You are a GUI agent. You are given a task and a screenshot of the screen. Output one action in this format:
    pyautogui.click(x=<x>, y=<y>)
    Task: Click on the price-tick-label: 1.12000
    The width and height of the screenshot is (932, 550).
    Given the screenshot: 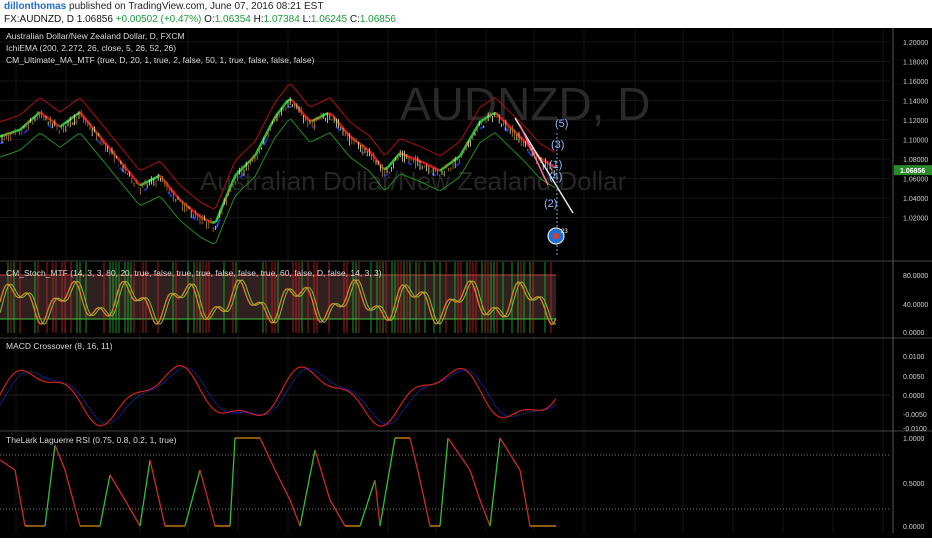 What is the action you would take?
    pyautogui.click(x=915, y=121)
    